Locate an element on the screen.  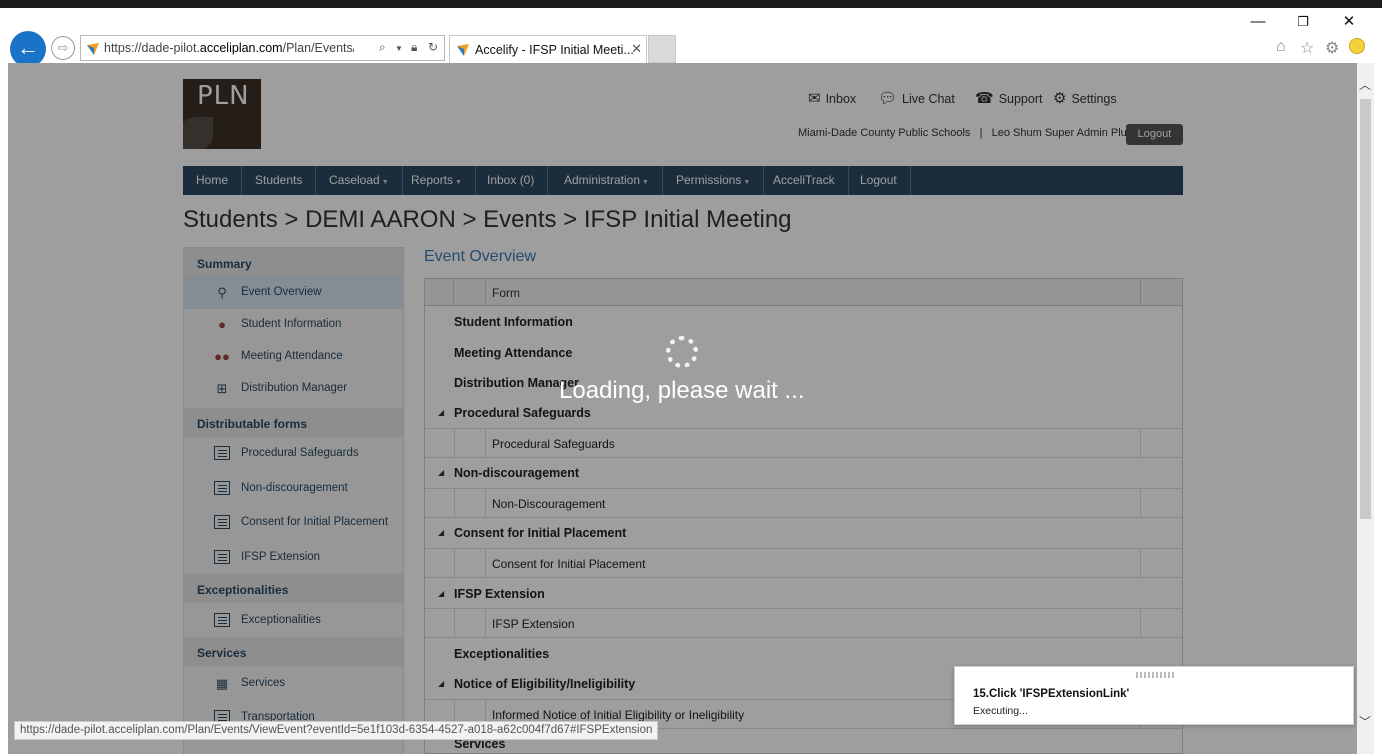
close-window-icon: ✕ is located at coordinates (1349, 22).